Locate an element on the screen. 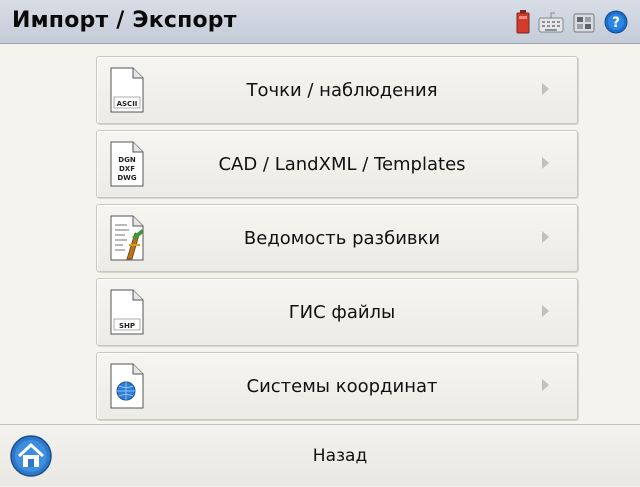 This screenshot has width=640, height=487. bottom-bar: Назад is located at coordinates (320, 455).